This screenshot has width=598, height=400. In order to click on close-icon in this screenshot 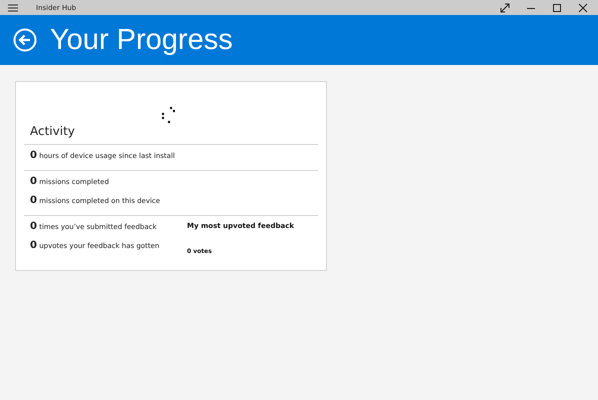, I will do `click(583, 7)`.